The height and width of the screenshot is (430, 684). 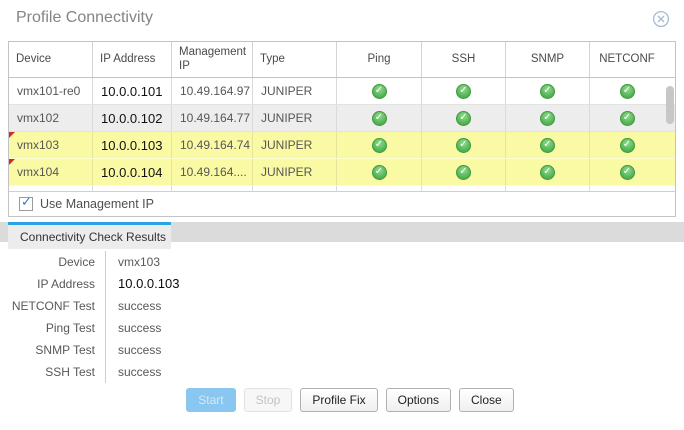 I want to click on detail-label: Device, so click(x=76, y=262).